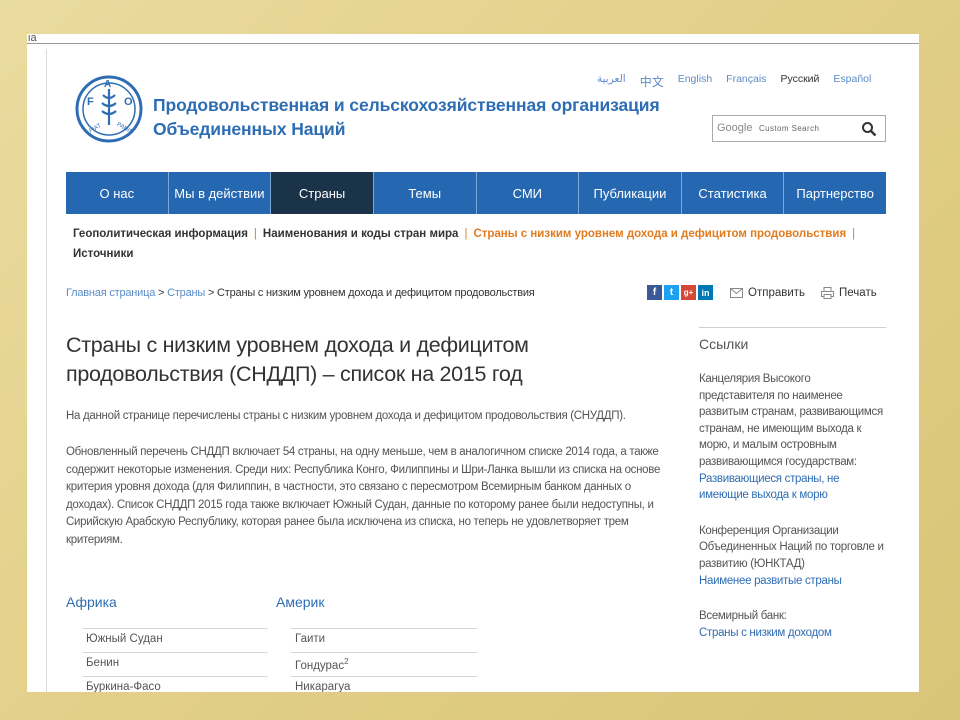 The image size is (960, 720). Describe the element at coordinates (777, 293) in the screenshot. I see `send-label: Отправить` at that location.